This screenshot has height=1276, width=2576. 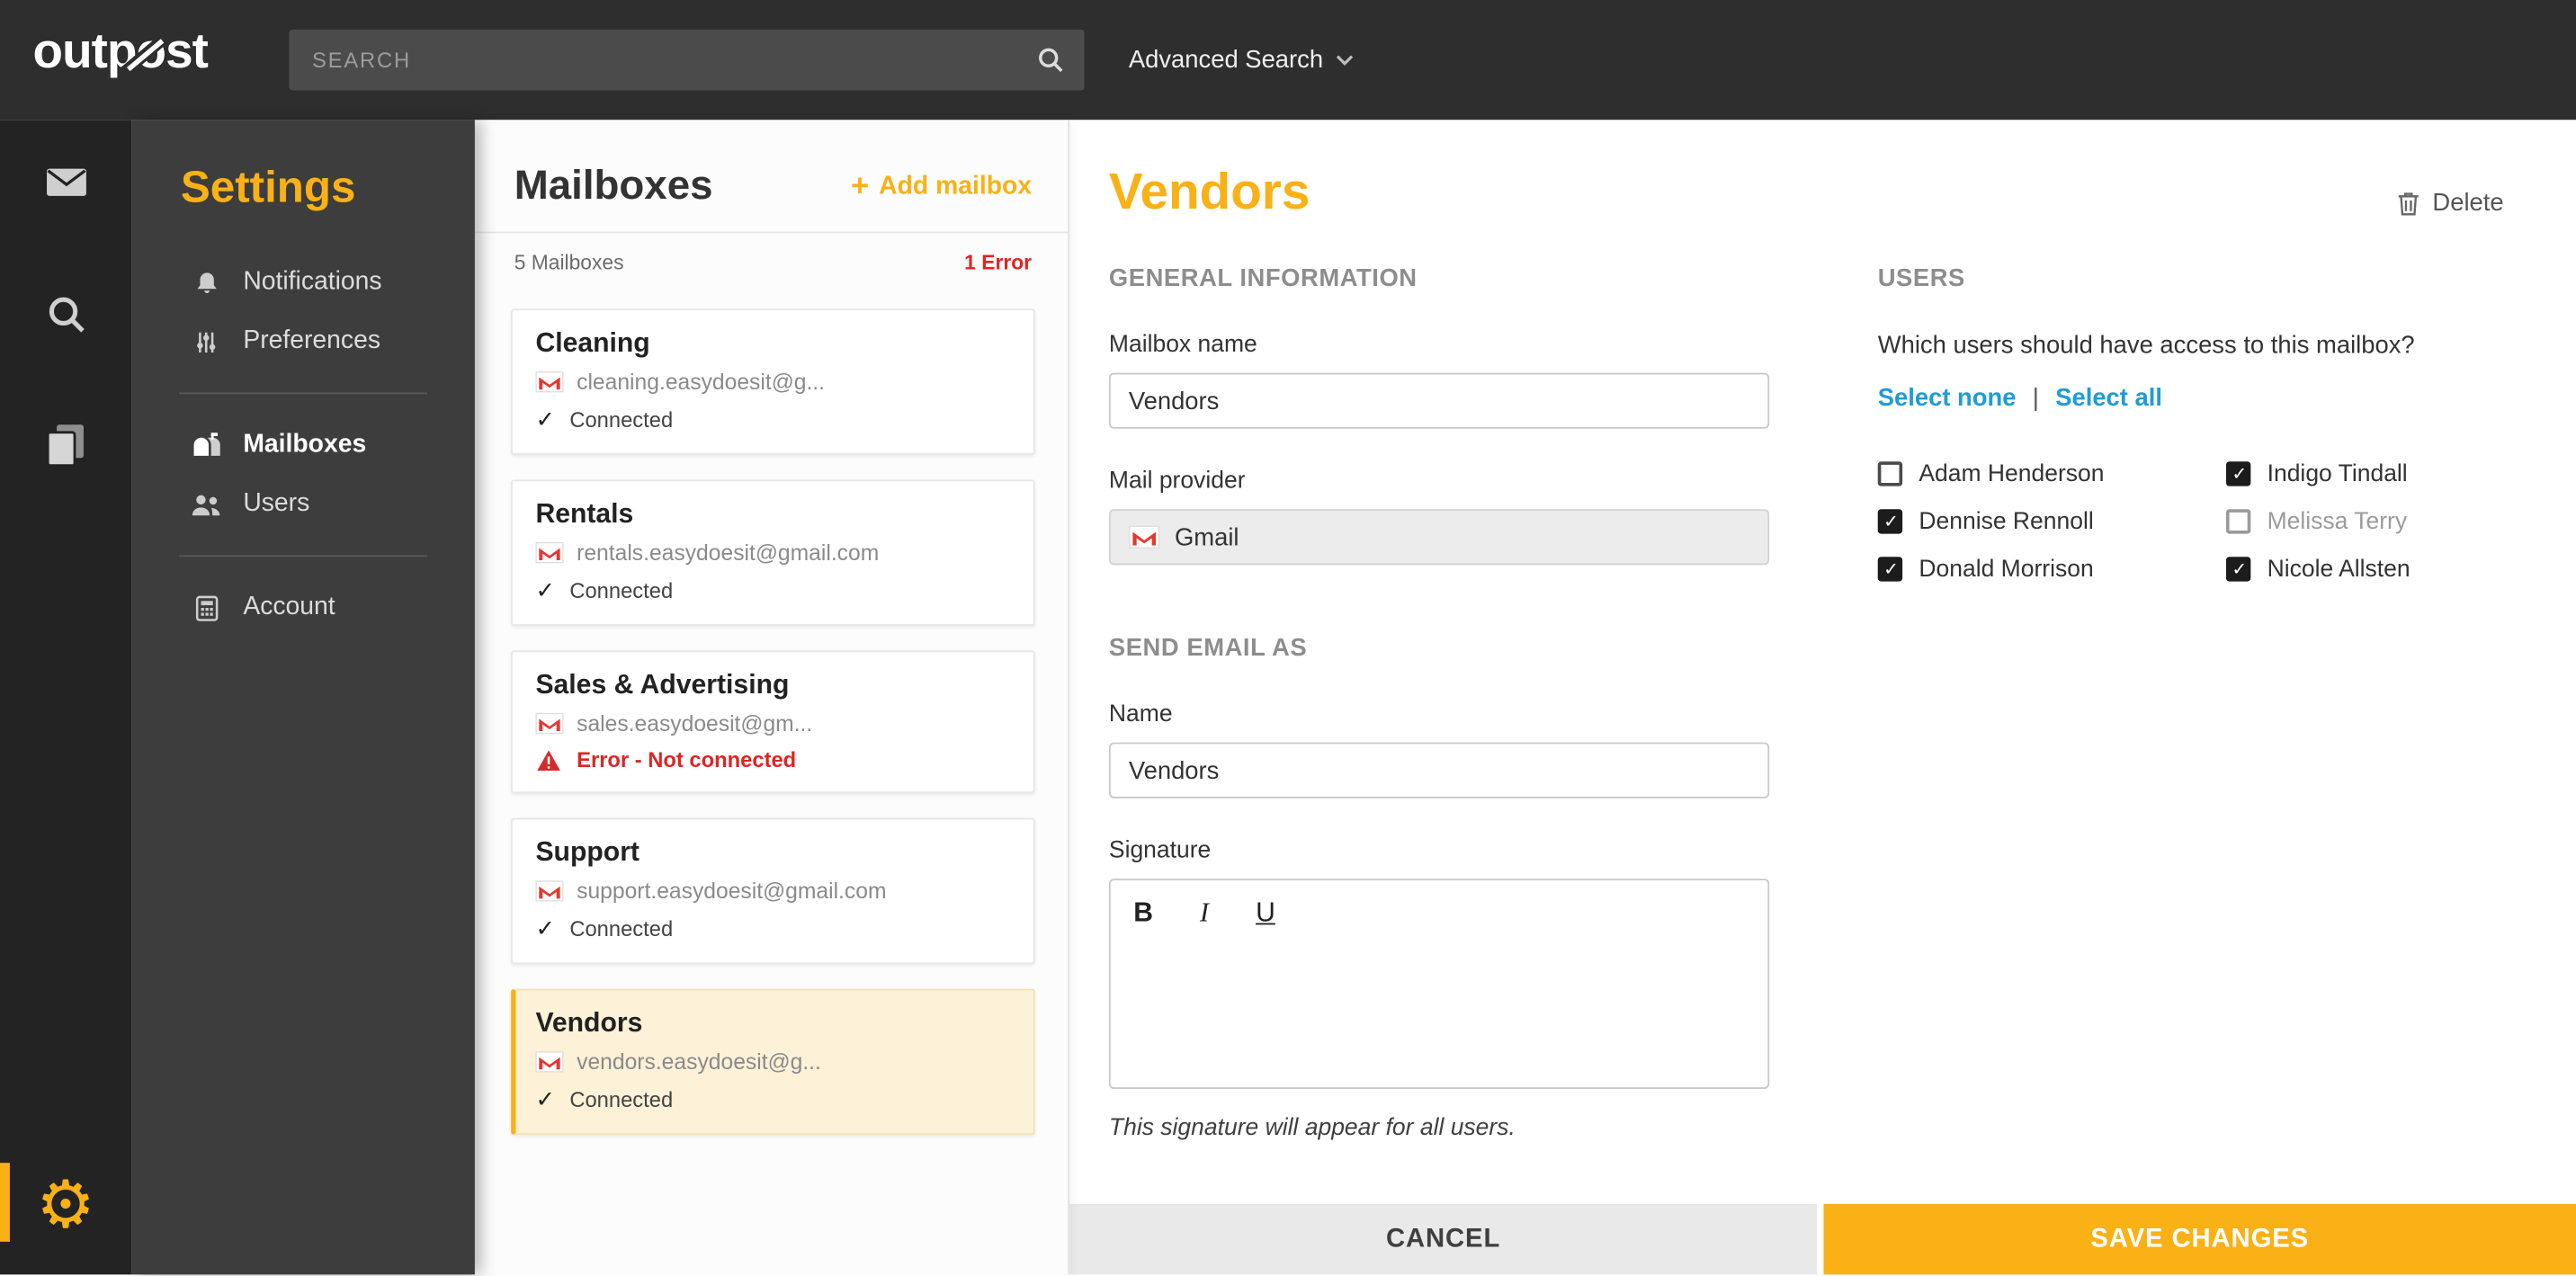 What do you see at coordinates (1921, 278) in the screenshot?
I see `section-users: USERS` at bounding box center [1921, 278].